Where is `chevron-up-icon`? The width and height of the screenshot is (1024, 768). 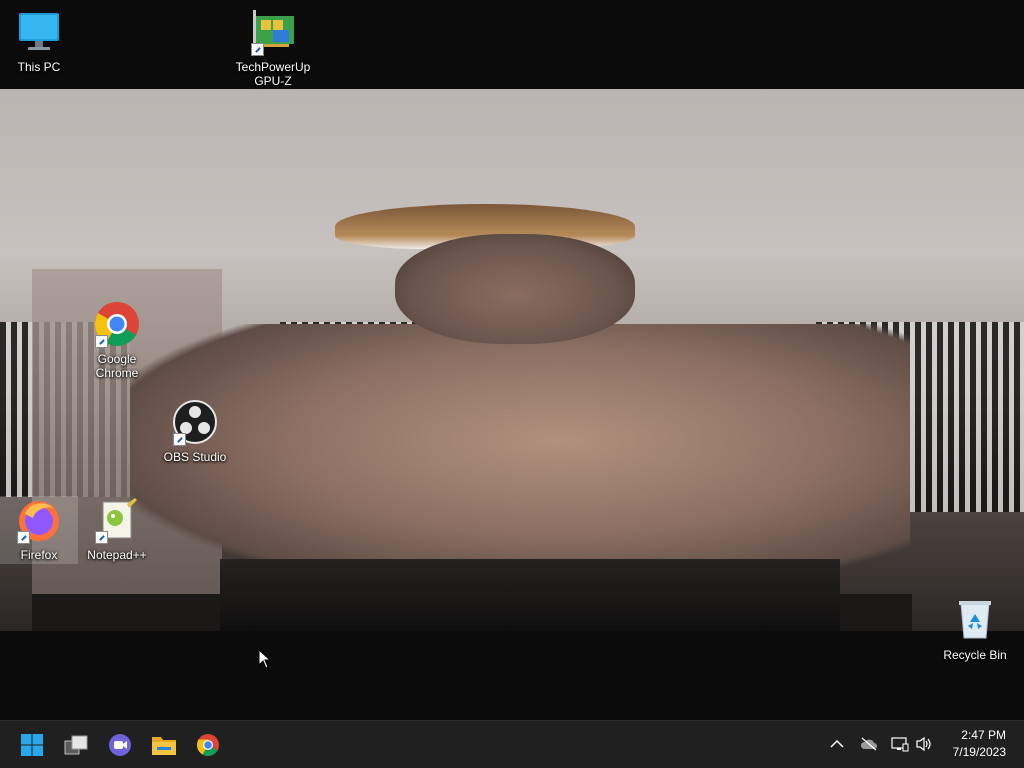
chevron-up-icon is located at coordinates (837, 743).